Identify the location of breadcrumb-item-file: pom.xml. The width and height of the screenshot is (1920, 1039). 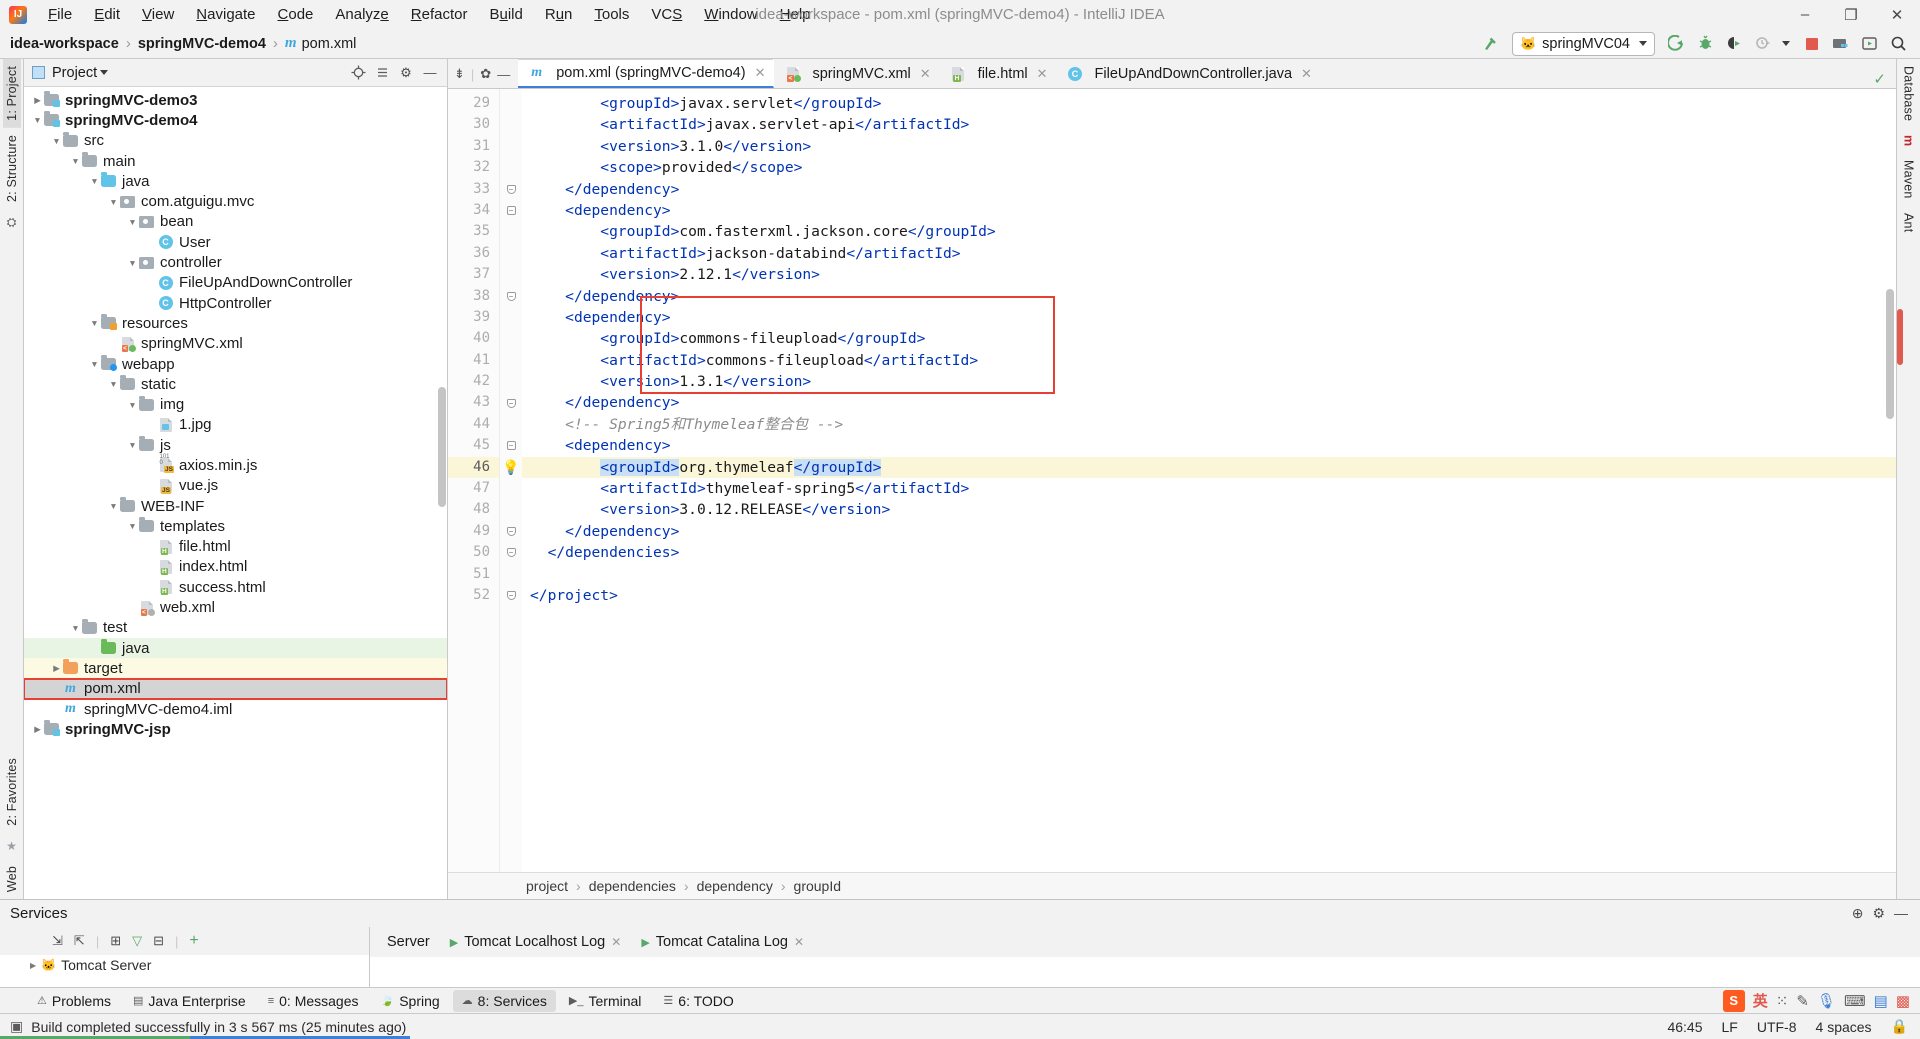
(329, 44).